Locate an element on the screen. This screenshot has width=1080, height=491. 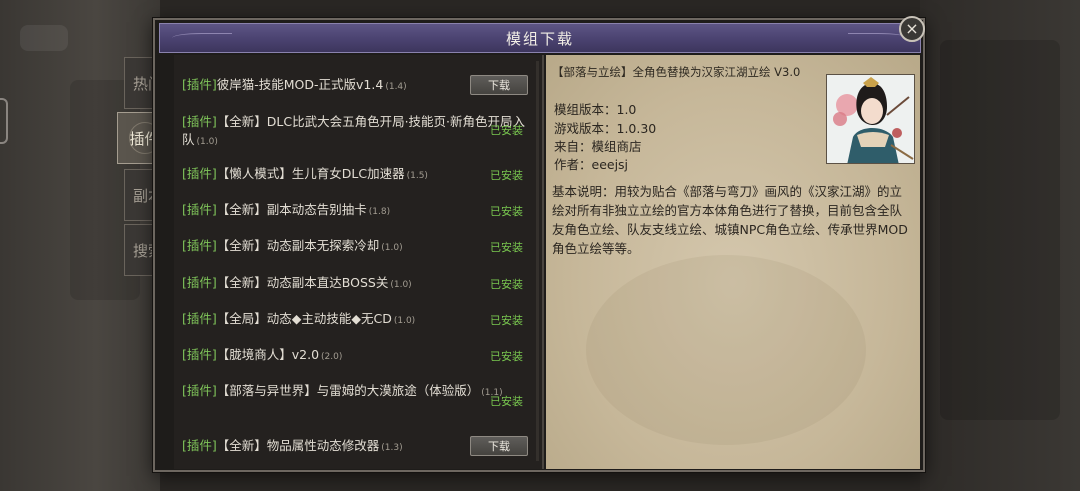
parchment-texture is located at coordinates (726, 350).